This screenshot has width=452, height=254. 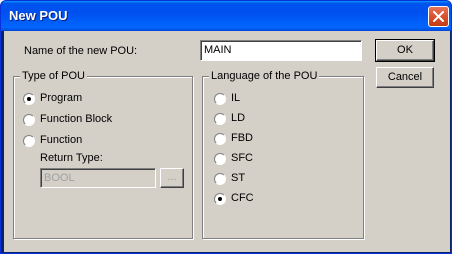 I want to click on close-button, so click(x=438, y=16).